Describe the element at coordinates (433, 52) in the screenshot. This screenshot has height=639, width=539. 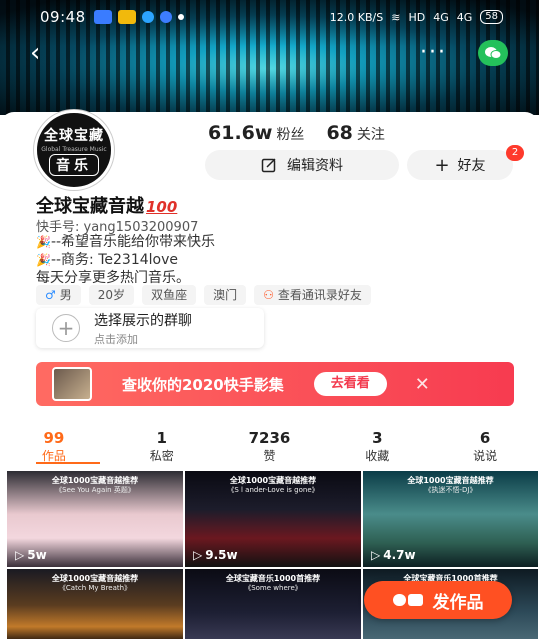
I see `more-dots-icon: ···` at that location.